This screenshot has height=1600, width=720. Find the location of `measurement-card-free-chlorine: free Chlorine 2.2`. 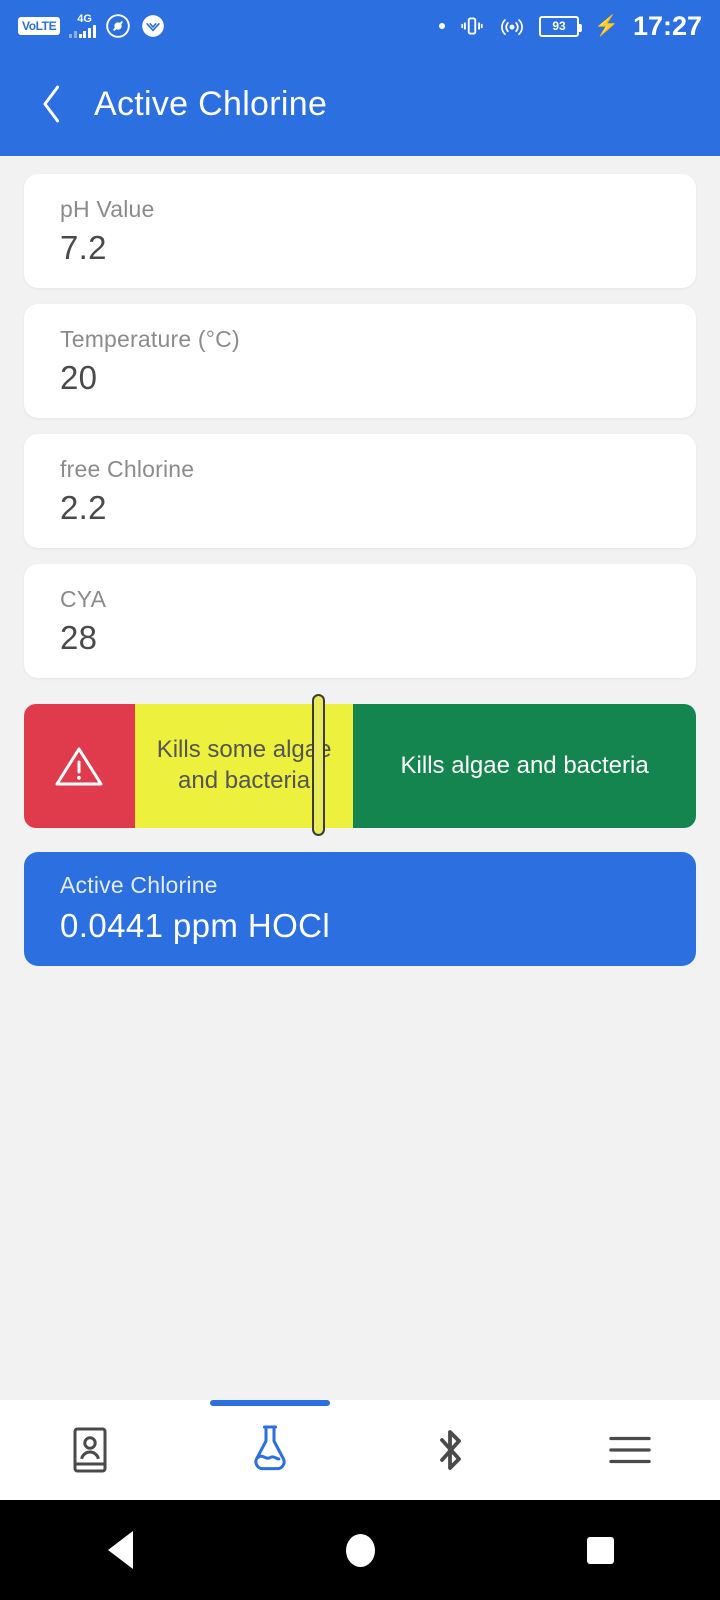

measurement-card-free-chlorine: free Chlorine 2.2 is located at coordinates (360, 491).